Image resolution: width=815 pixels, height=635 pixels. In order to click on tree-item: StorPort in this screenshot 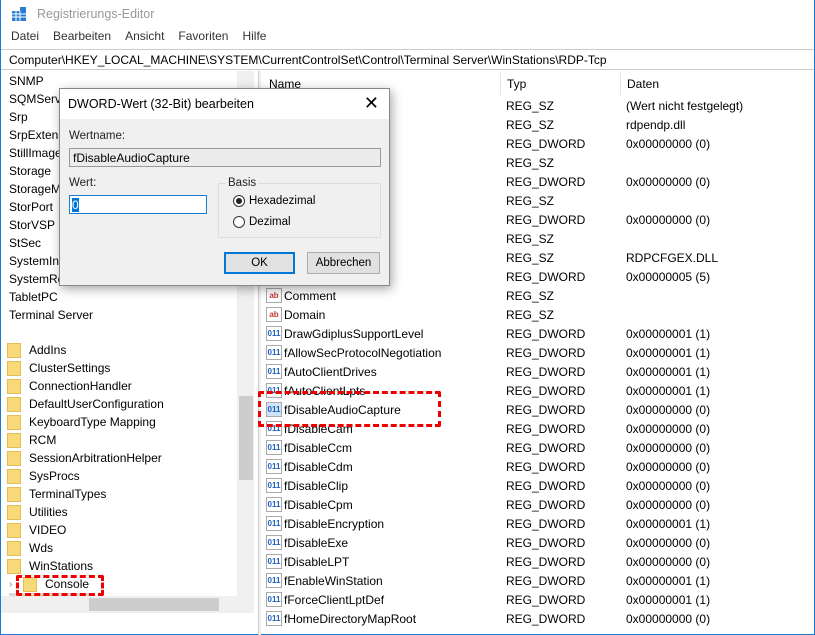, I will do `click(31, 207)`.